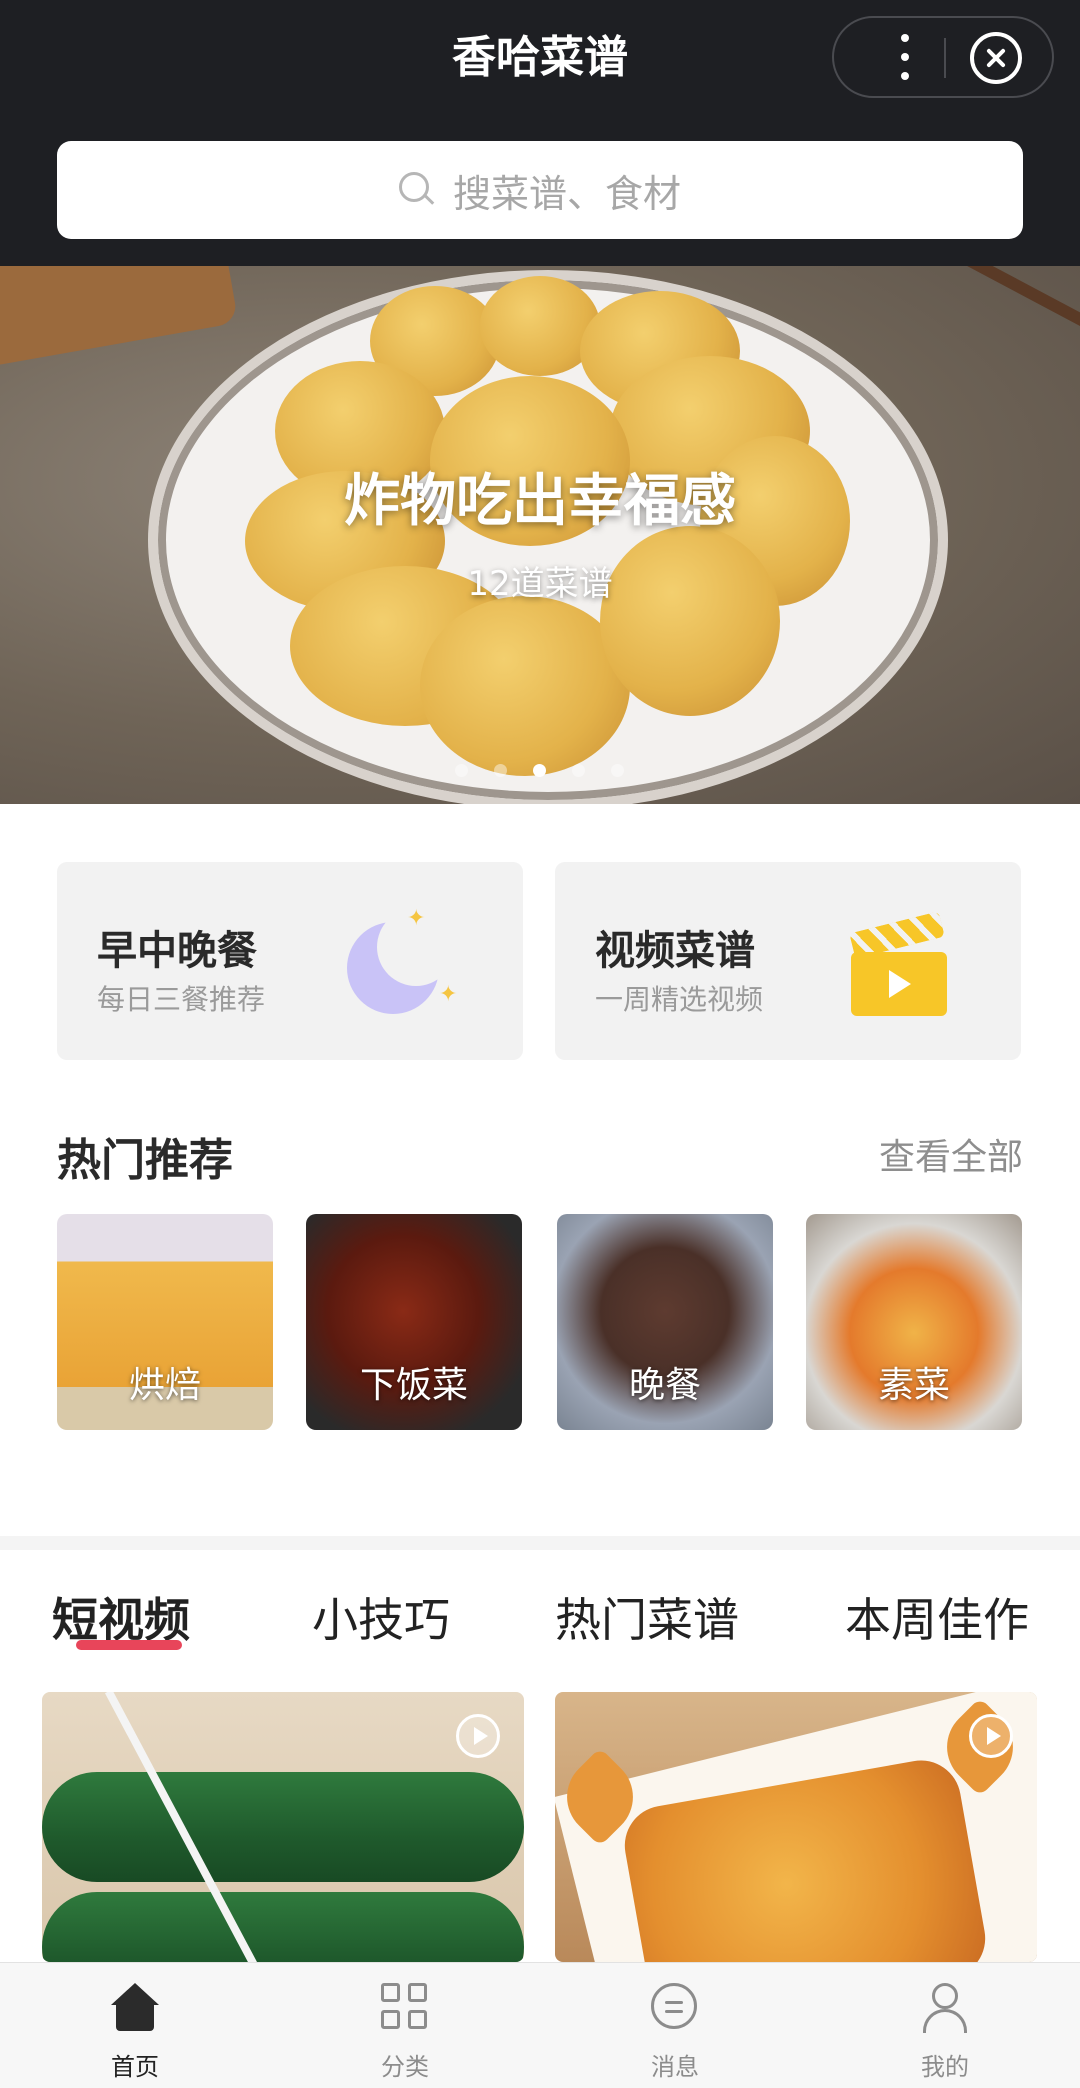 The width and height of the screenshot is (1080, 2088). I want to click on capsule-divider, so click(945, 58).